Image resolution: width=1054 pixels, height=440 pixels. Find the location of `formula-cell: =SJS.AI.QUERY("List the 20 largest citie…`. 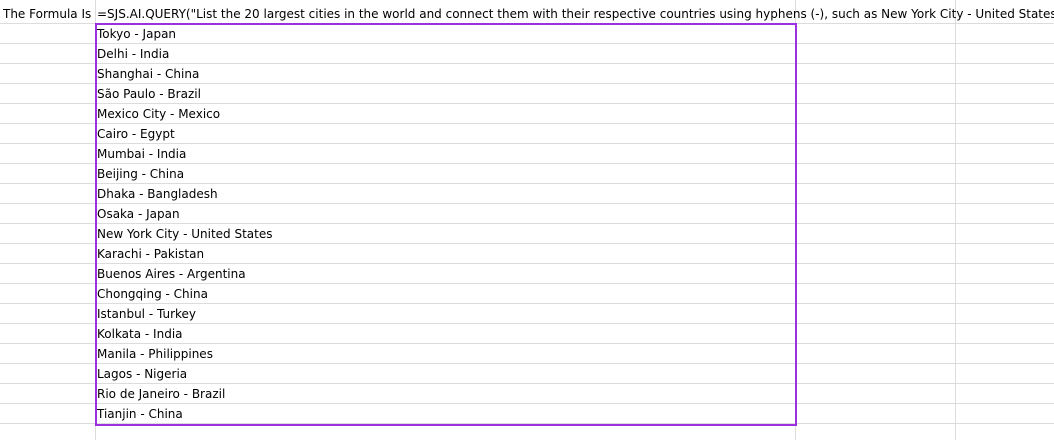

formula-cell: =SJS.AI.QUERY("List the 20 largest citie… is located at coordinates (575, 14).